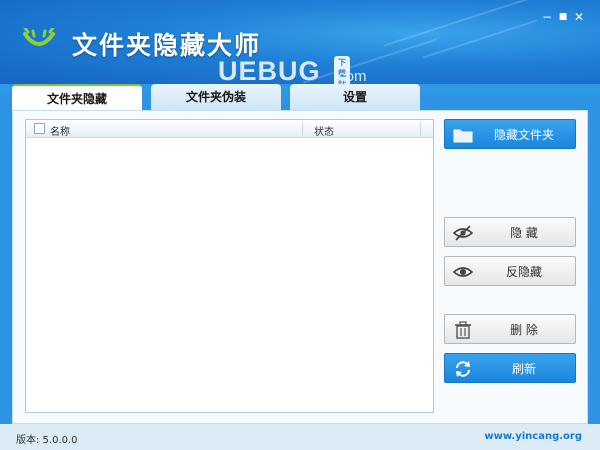 The height and width of the screenshot is (450, 600). I want to click on column-header-status: 状态, so click(324, 130).